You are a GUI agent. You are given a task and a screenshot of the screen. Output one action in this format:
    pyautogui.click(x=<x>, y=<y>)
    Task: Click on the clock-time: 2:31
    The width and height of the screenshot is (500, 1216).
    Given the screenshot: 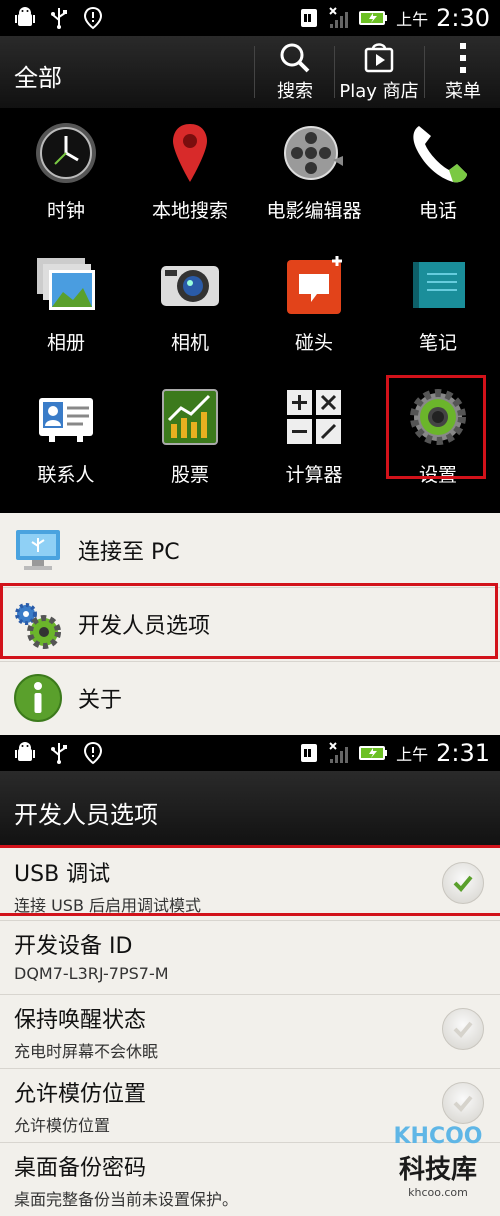 What is the action you would take?
    pyautogui.click(x=463, y=753)
    